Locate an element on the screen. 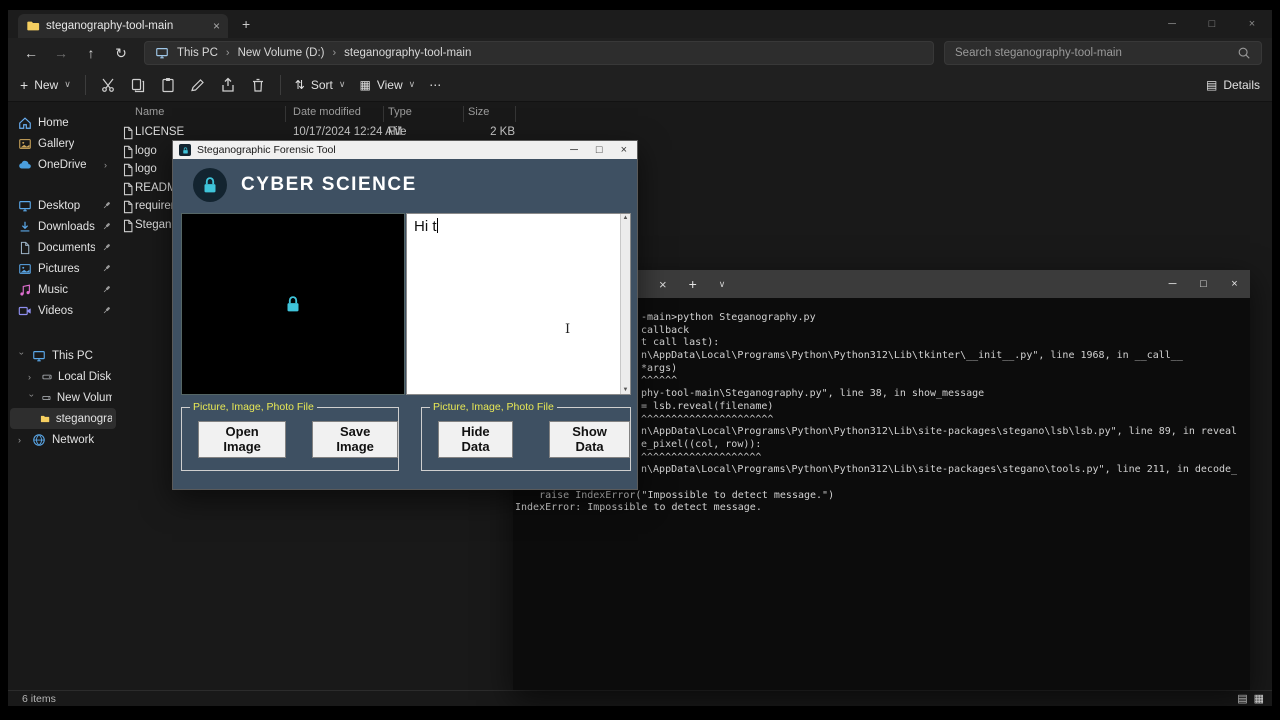 The image size is (1280, 720). scroll-down-icon: ▼ is located at coordinates (626, 390).